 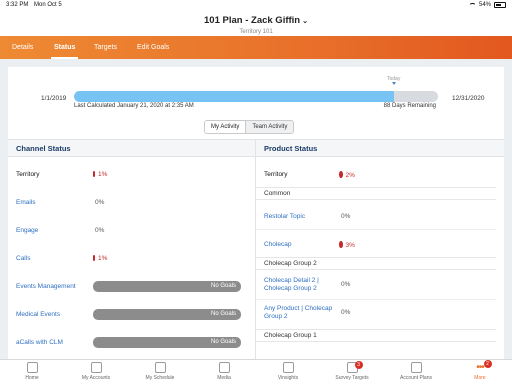 What do you see at coordinates (347, 245) in the screenshot?
I see `product-value: 3%` at bounding box center [347, 245].